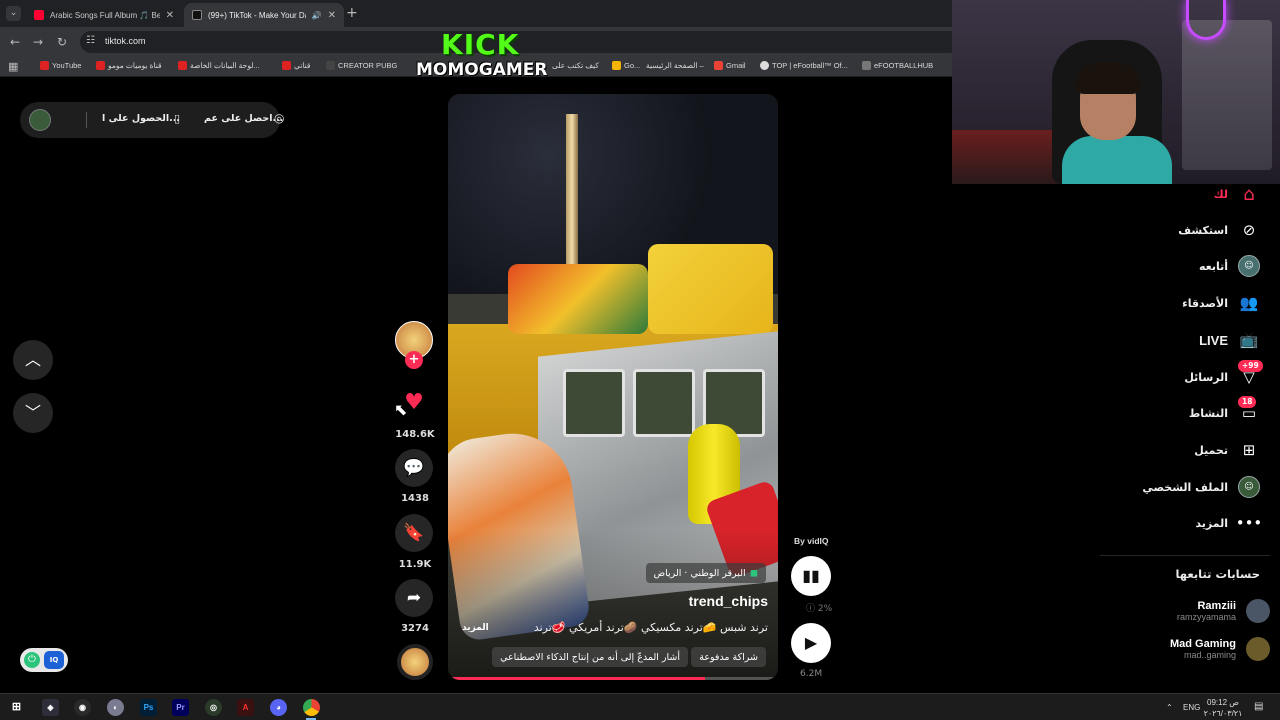 The image size is (1280, 720). I want to click on view-count: 6.2M, so click(811, 674).